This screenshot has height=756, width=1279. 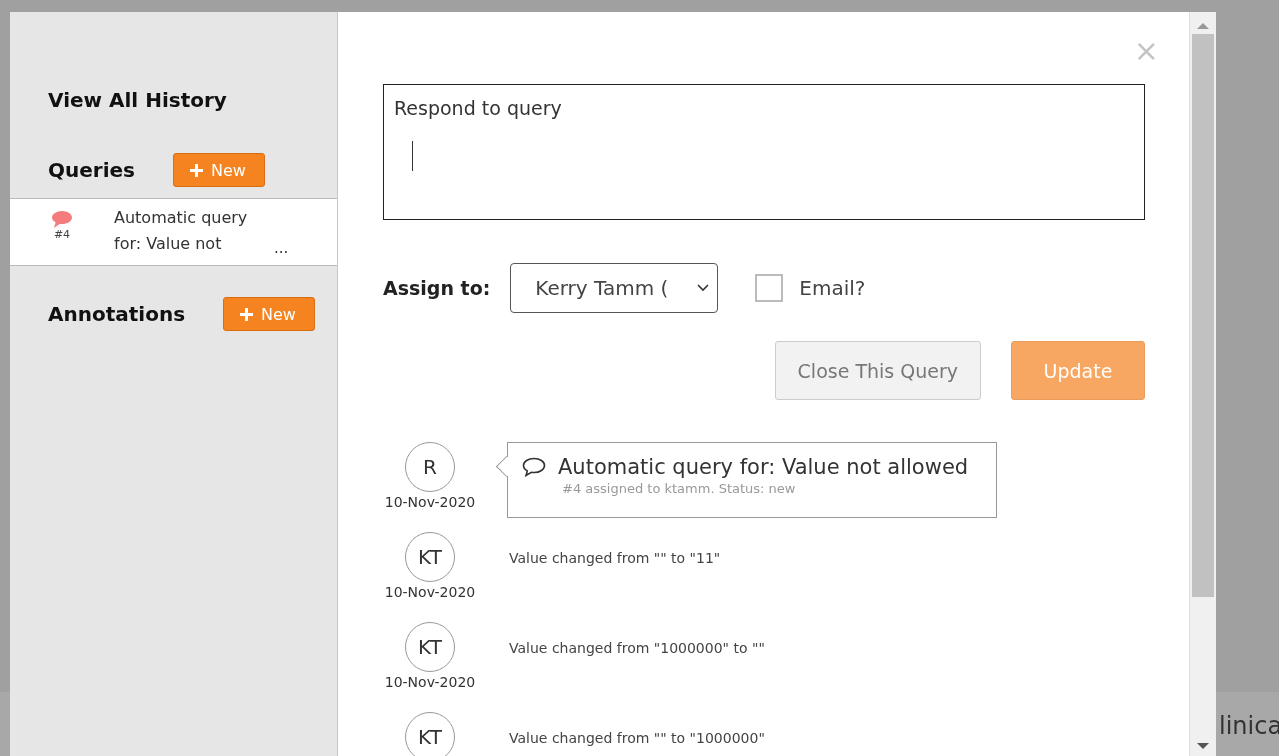 What do you see at coordinates (437, 288) in the screenshot?
I see `assign-label: Assign to:` at bounding box center [437, 288].